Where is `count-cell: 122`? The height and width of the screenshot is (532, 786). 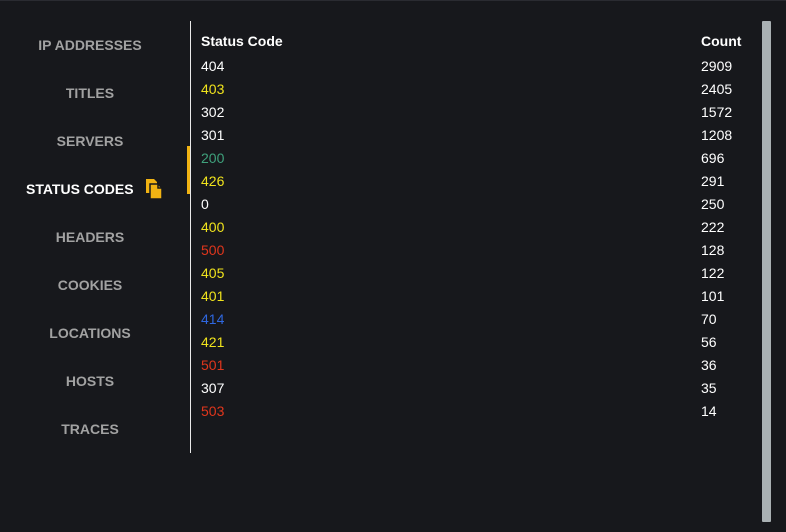 count-cell: 122 is located at coordinates (713, 273).